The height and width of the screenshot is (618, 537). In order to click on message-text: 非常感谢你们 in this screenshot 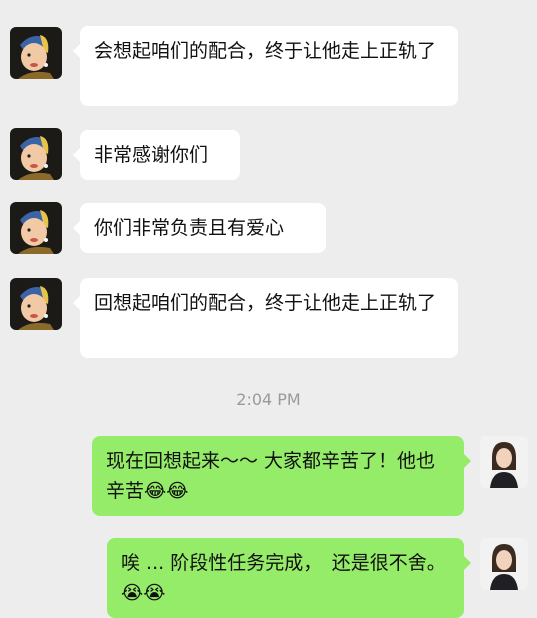, I will do `click(151, 155)`.